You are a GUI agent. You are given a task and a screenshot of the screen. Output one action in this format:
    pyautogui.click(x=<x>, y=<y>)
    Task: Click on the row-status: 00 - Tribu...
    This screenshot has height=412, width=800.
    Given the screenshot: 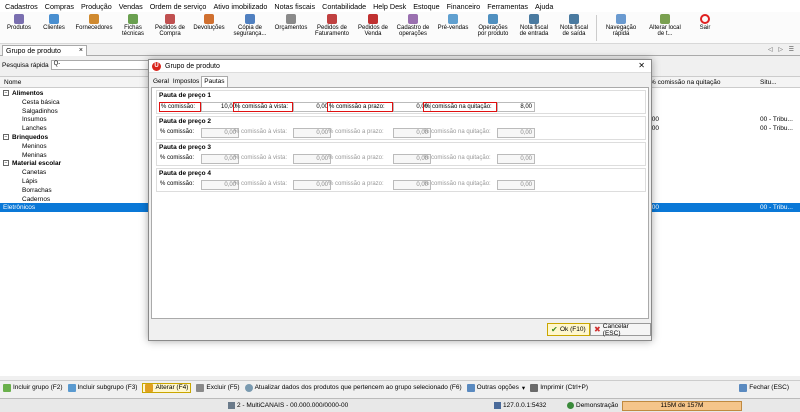 What is the action you would take?
    pyautogui.click(x=776, y=129)
    